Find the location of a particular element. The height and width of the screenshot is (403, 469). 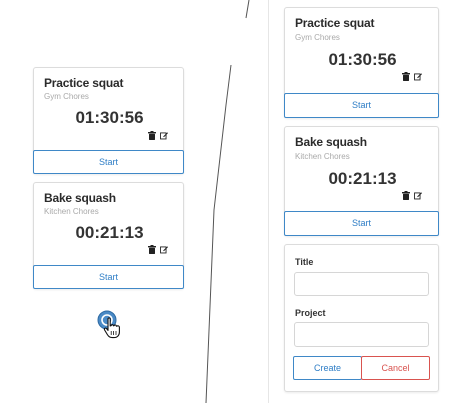

project-input is located at coordinates (361, 334).